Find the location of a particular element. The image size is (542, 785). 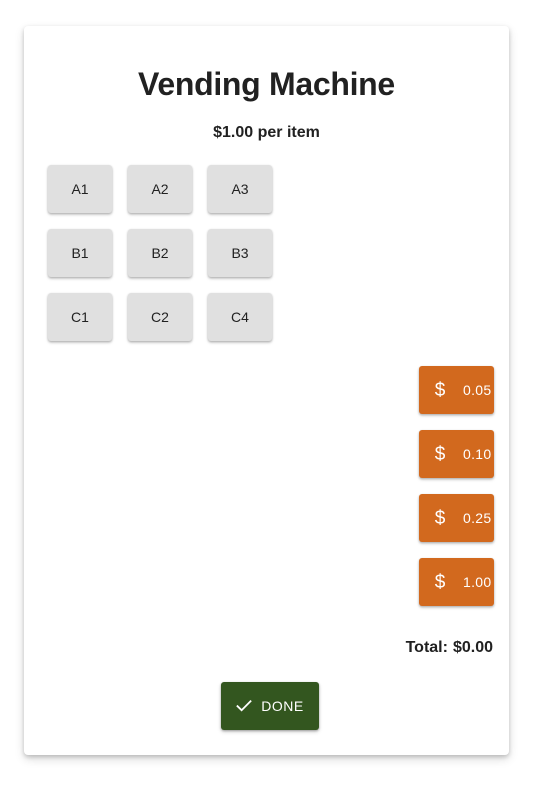

coin-button-0-10: $ 0.10 is located at coordinates (456, 454).